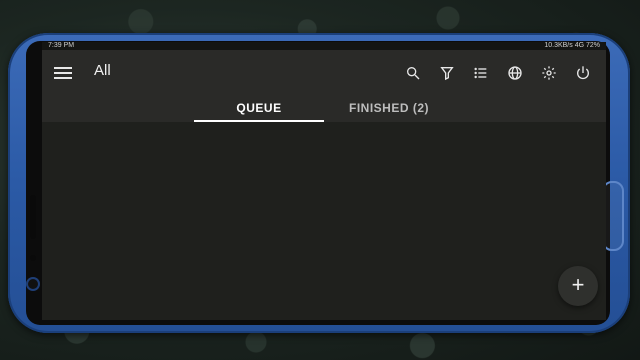 The height and width of the screenshot is (360, 640). I want to click on toolbar-actions, so click(498, 73).